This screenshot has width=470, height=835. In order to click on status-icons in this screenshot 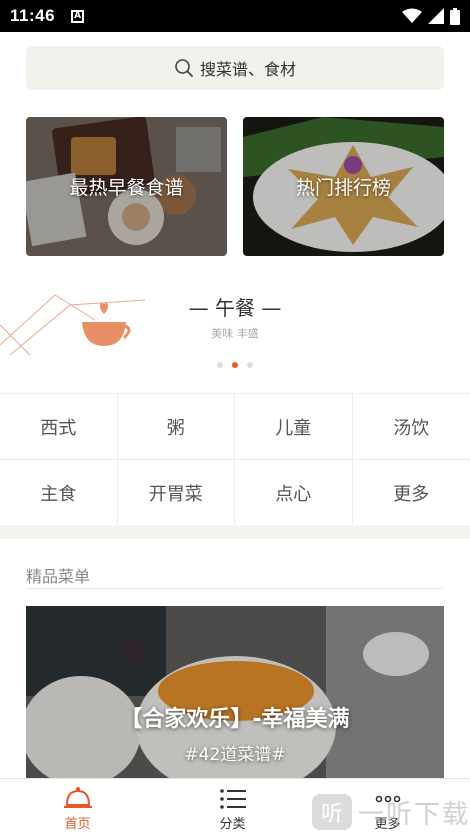, I will do `click(431, 16)`.